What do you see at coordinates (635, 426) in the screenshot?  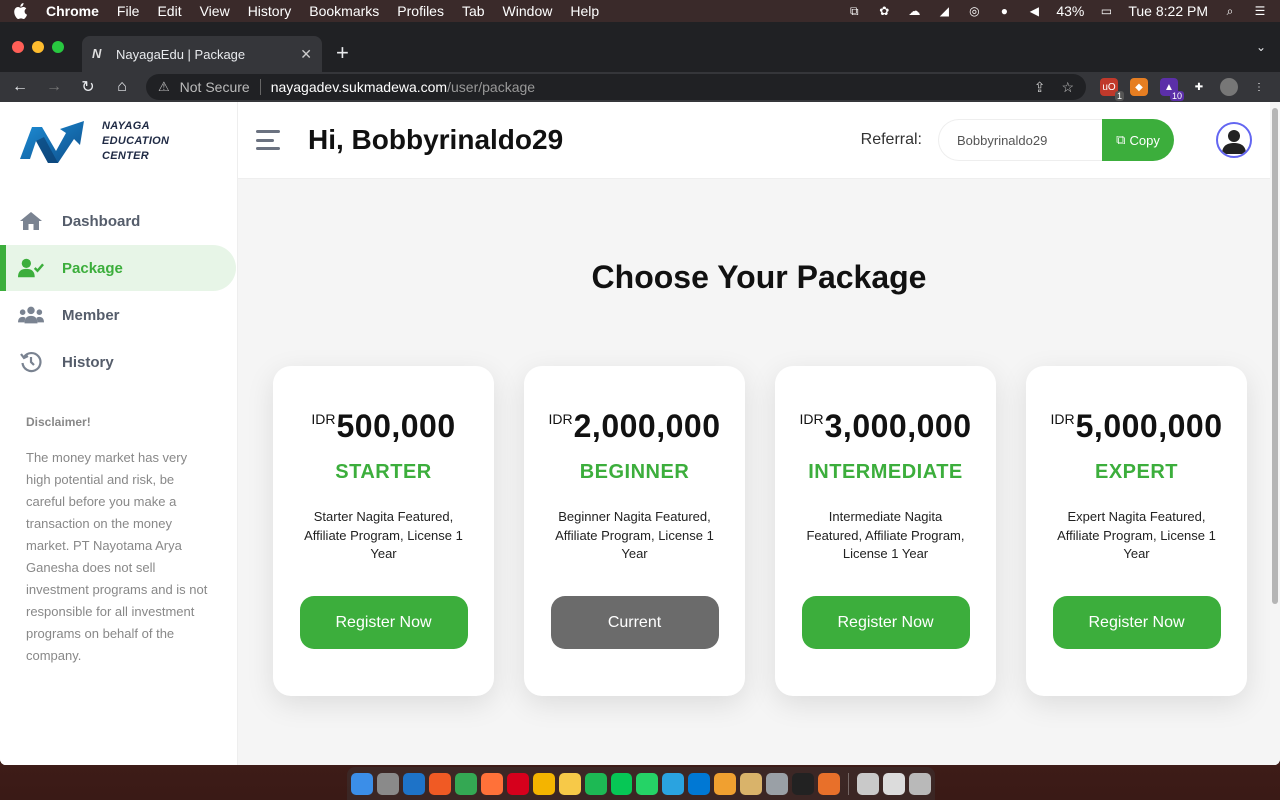 I see `package-price: IDR 2,000,000` at bounding box center [635, 426].